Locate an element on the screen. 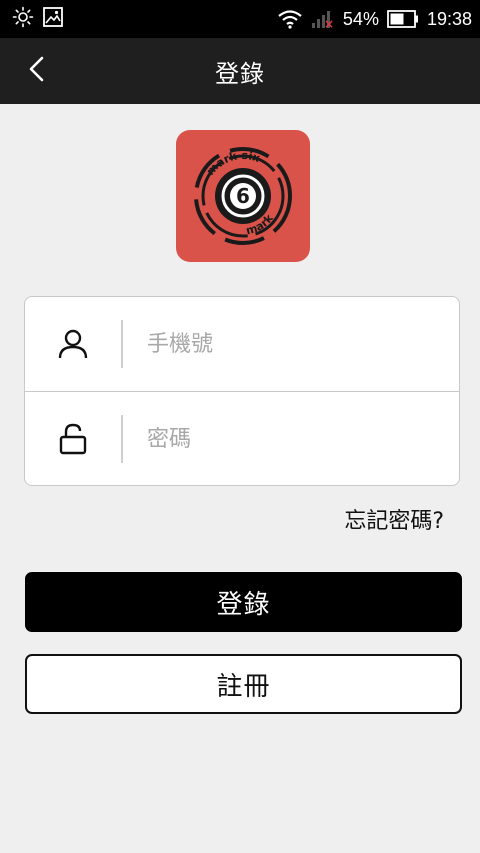  forgot-password-link: 忘記密碼? is located at coordinates (394, 519).